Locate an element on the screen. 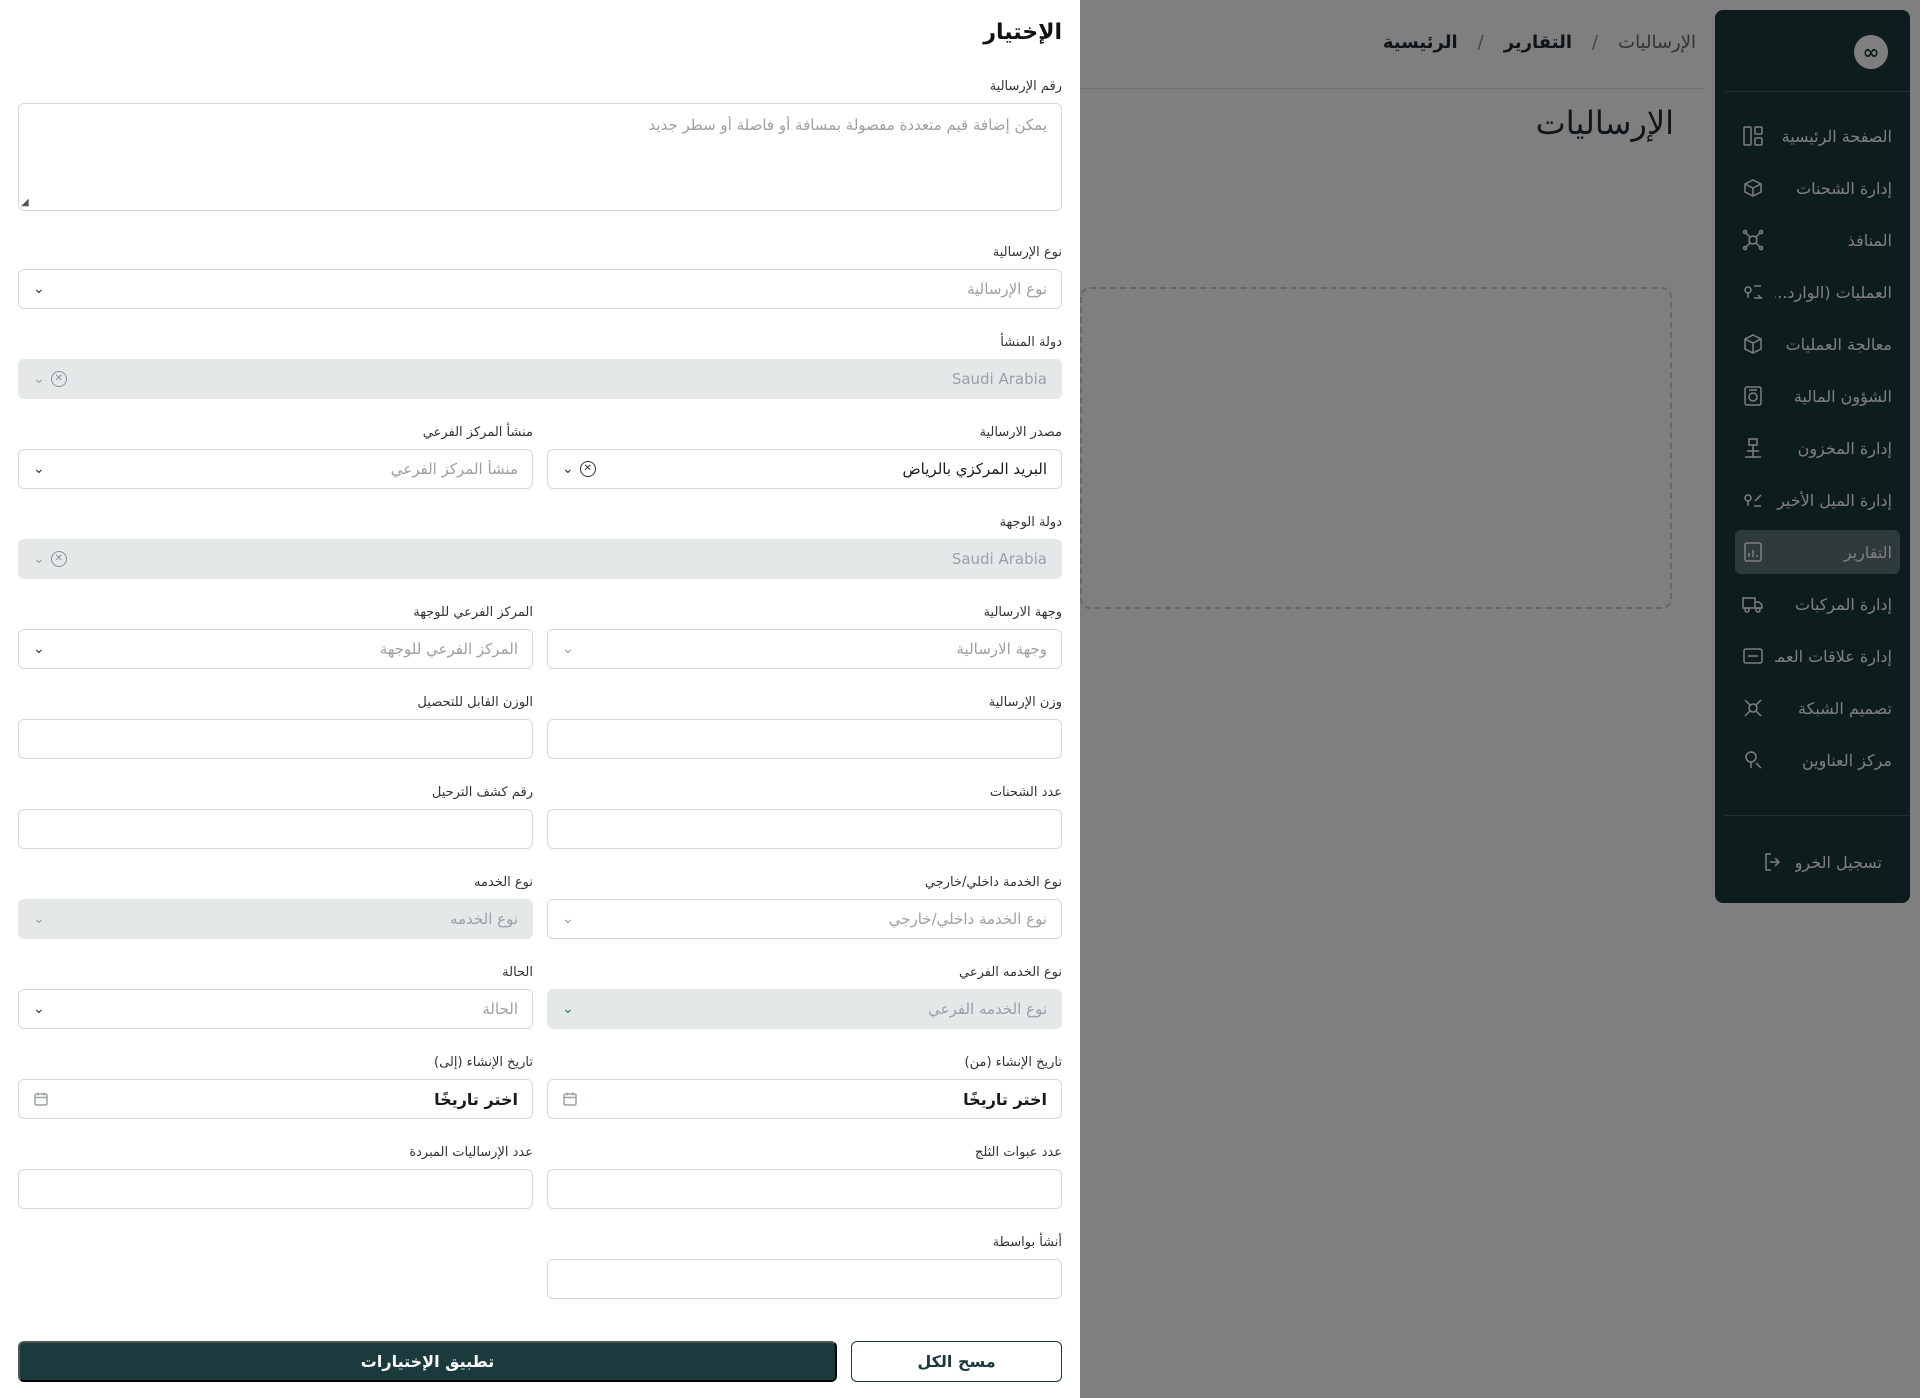 The width and height of the screenshot is (1920, 1398). apply-filters-button: تطبيق الإختيارات is located at coordinates (427, 1361).